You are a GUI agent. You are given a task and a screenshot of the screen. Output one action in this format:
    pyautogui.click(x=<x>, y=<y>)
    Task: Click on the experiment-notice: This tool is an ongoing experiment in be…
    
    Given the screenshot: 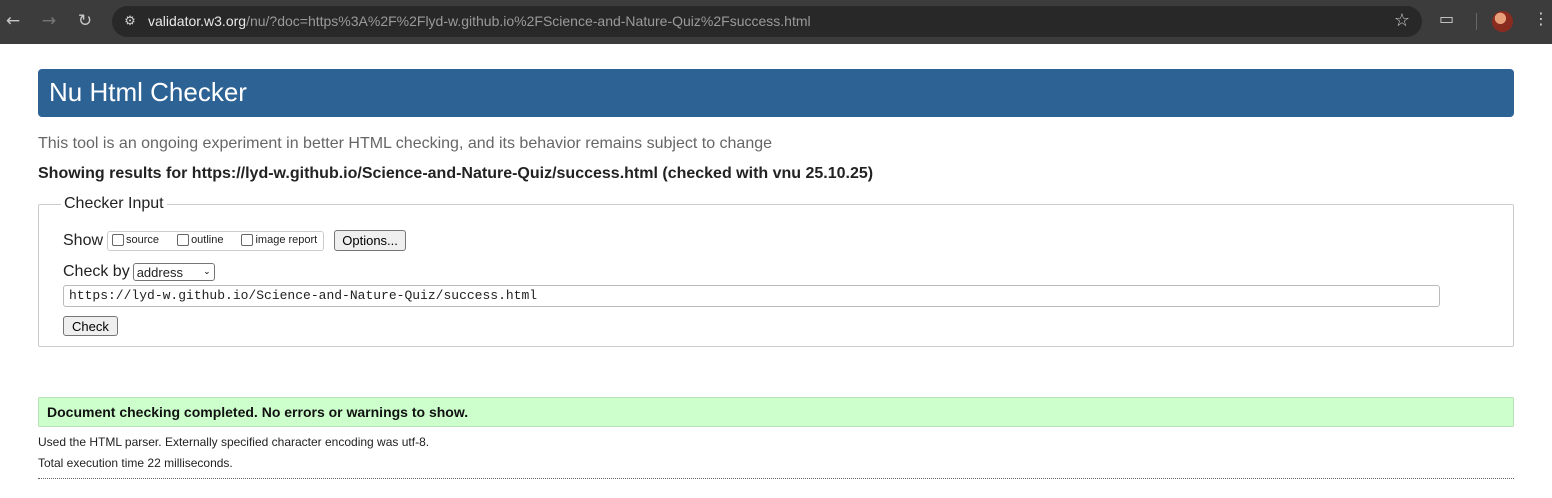 What is the action you would take?
    pyautogui.click(x=405, y=143)
    